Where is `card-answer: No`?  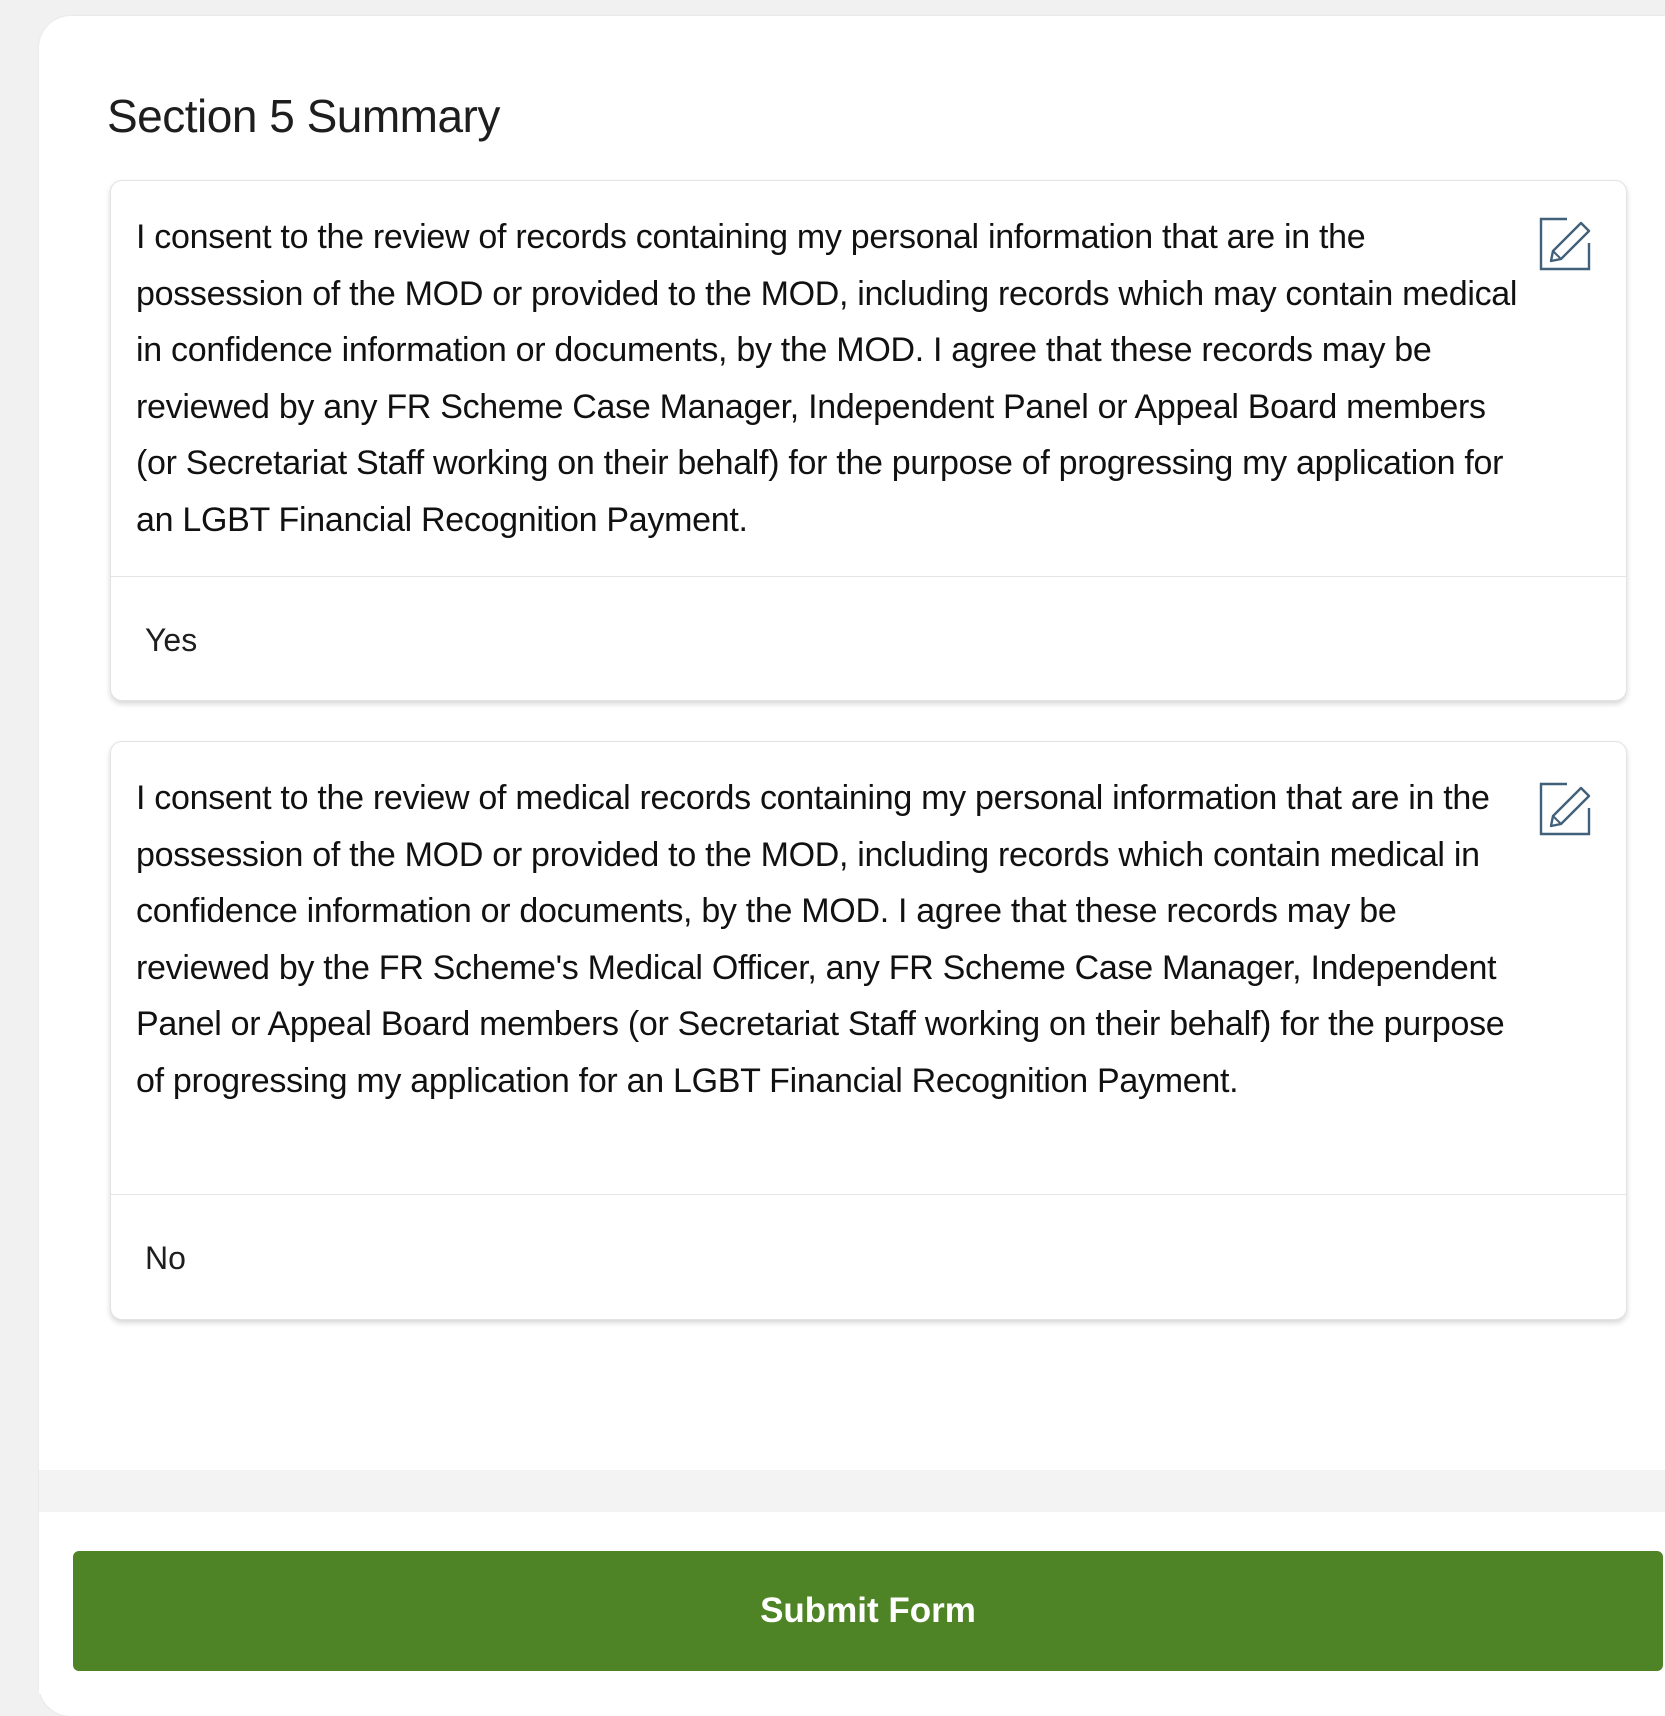
card-answer: No is located at coordinates (165, 1258).